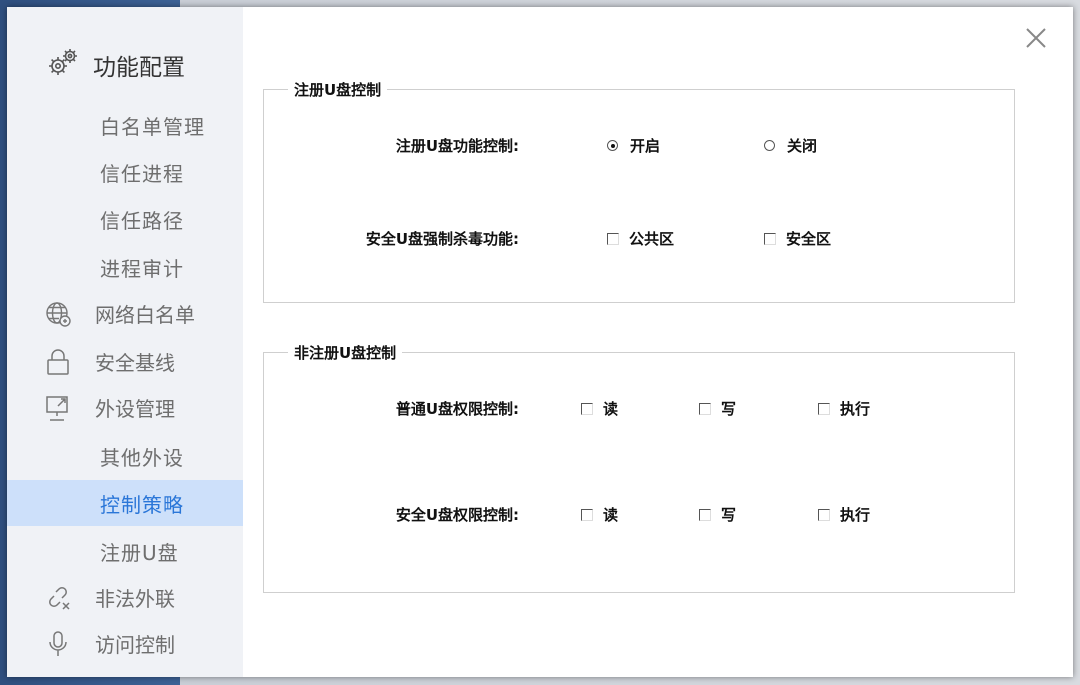  I want to click on checkbox-normal-read: 读, so click(599, 408).